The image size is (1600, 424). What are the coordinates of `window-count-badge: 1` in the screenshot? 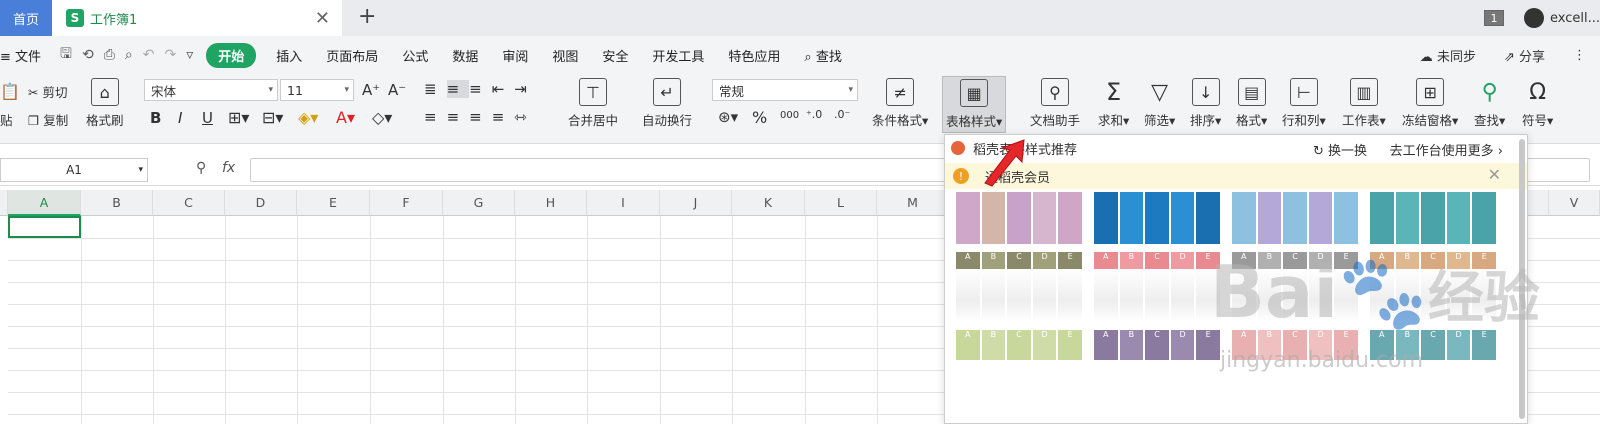 It's located at (1494, 18).